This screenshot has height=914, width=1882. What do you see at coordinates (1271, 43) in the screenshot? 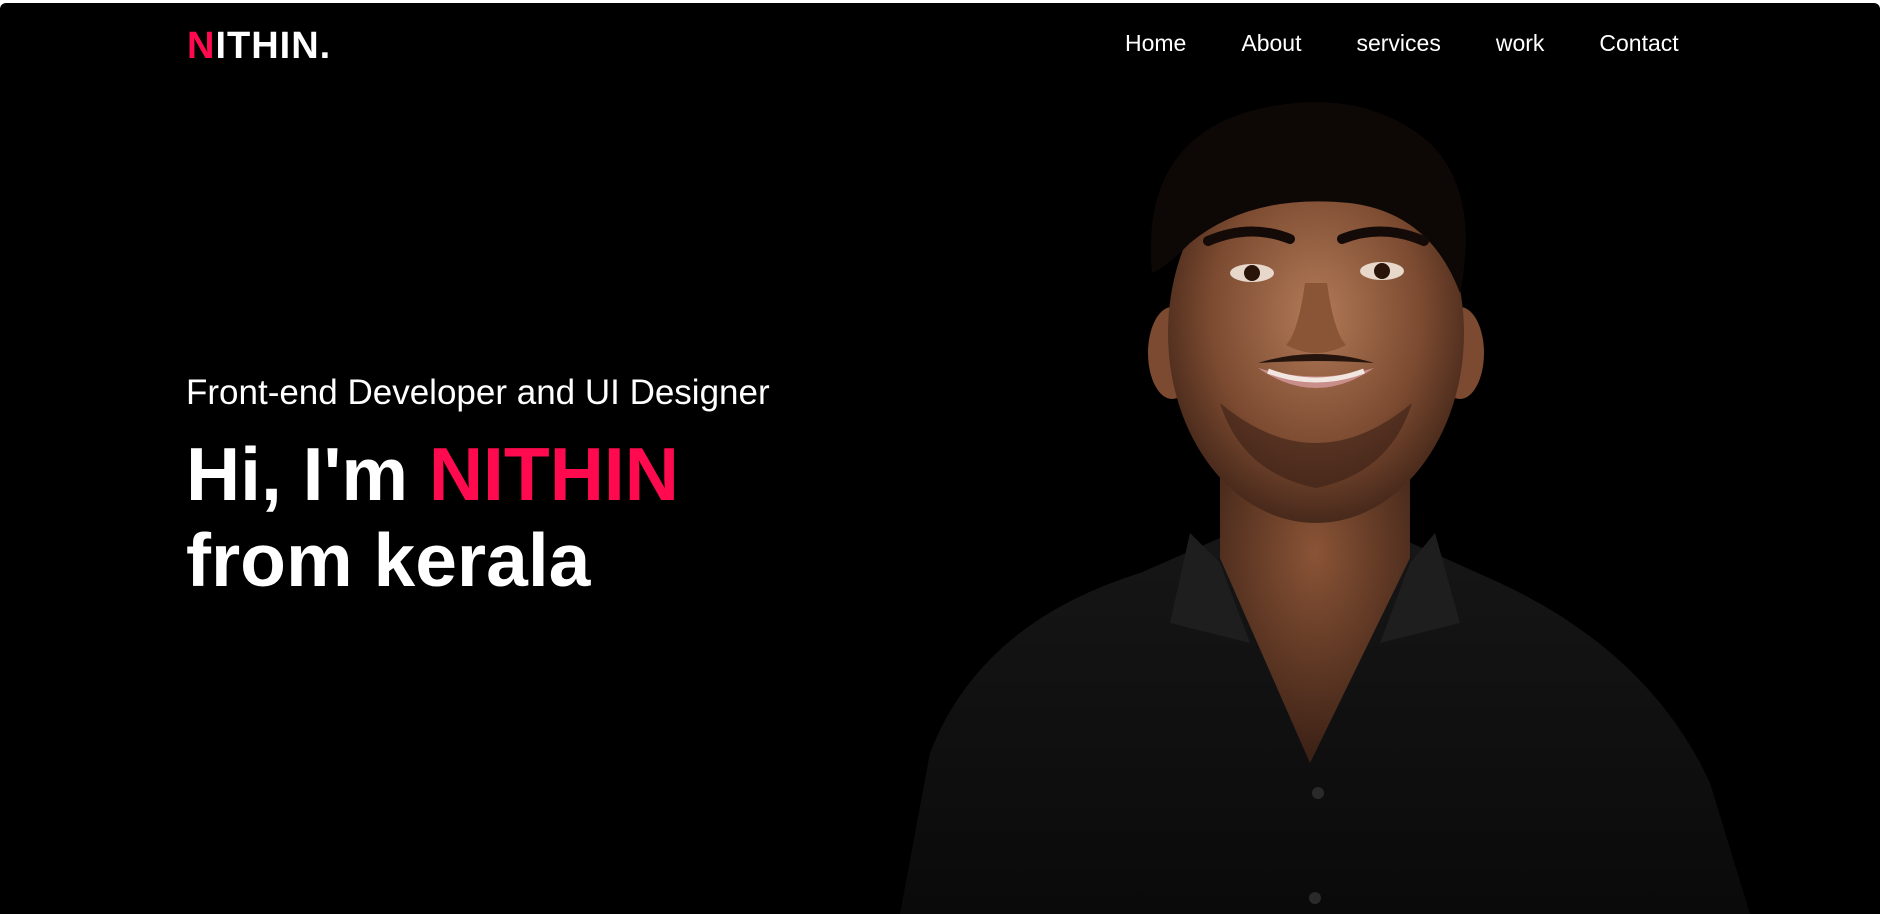
I see `nav-link-about: About` at bounding box center [1271, 43].